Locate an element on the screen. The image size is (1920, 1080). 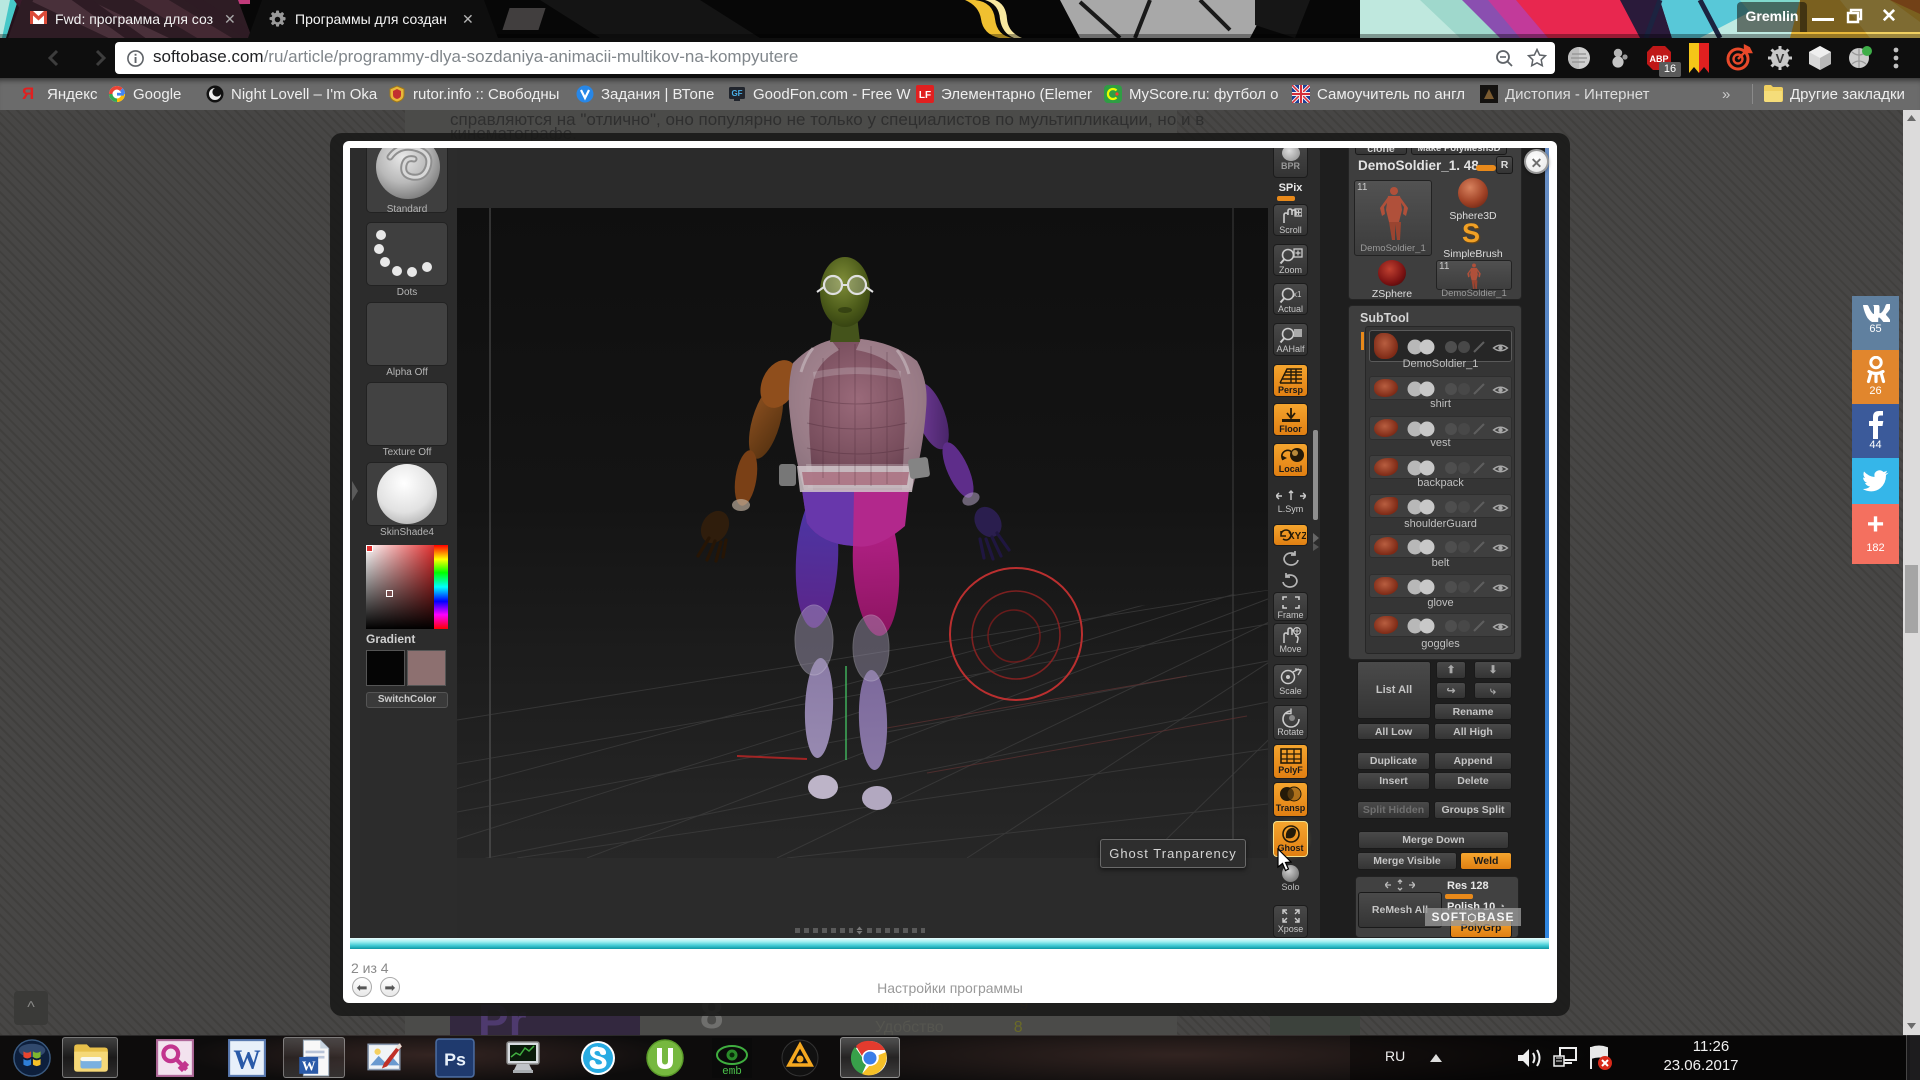
svg-text: GF is located at coordinates (736, 93).